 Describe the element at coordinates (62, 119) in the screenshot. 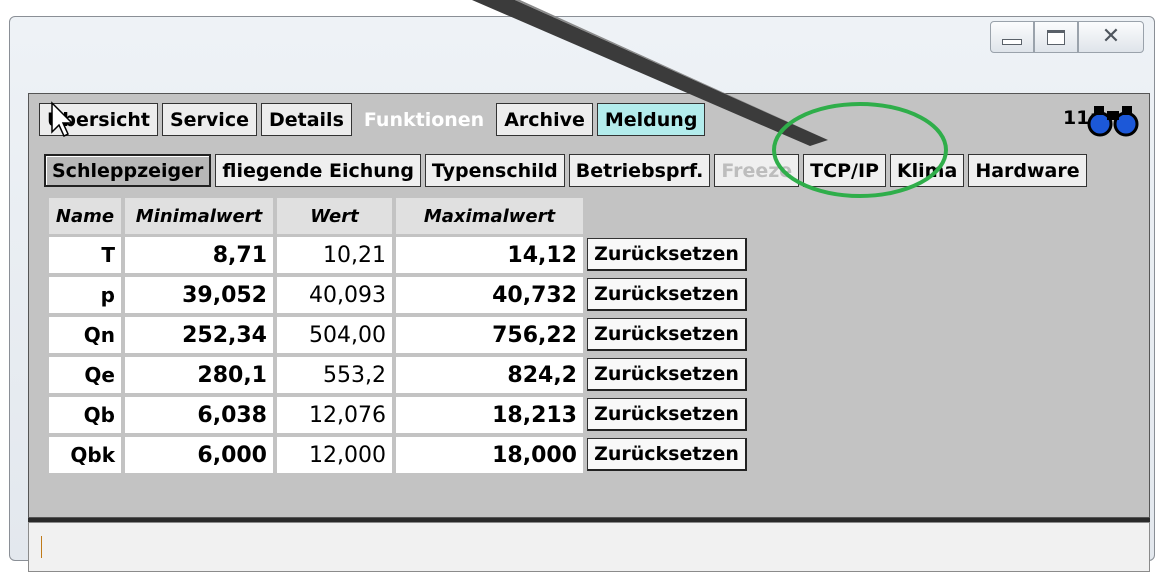

I see `mouse-cursor-icon` at that location.